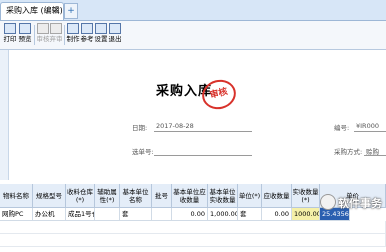 This screenshot has width=386, height=252. Describe the element at coordinates (71, 11) in the screenshot. I see `add-tab-icon: +` at that location.